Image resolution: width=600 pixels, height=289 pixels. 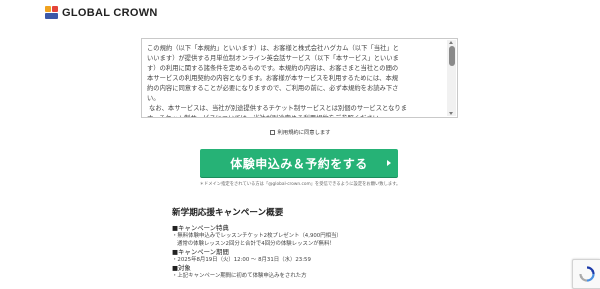 I want to click on trial-signup-button: 体験申込み＆予約をする, so click(x=299, y=163).